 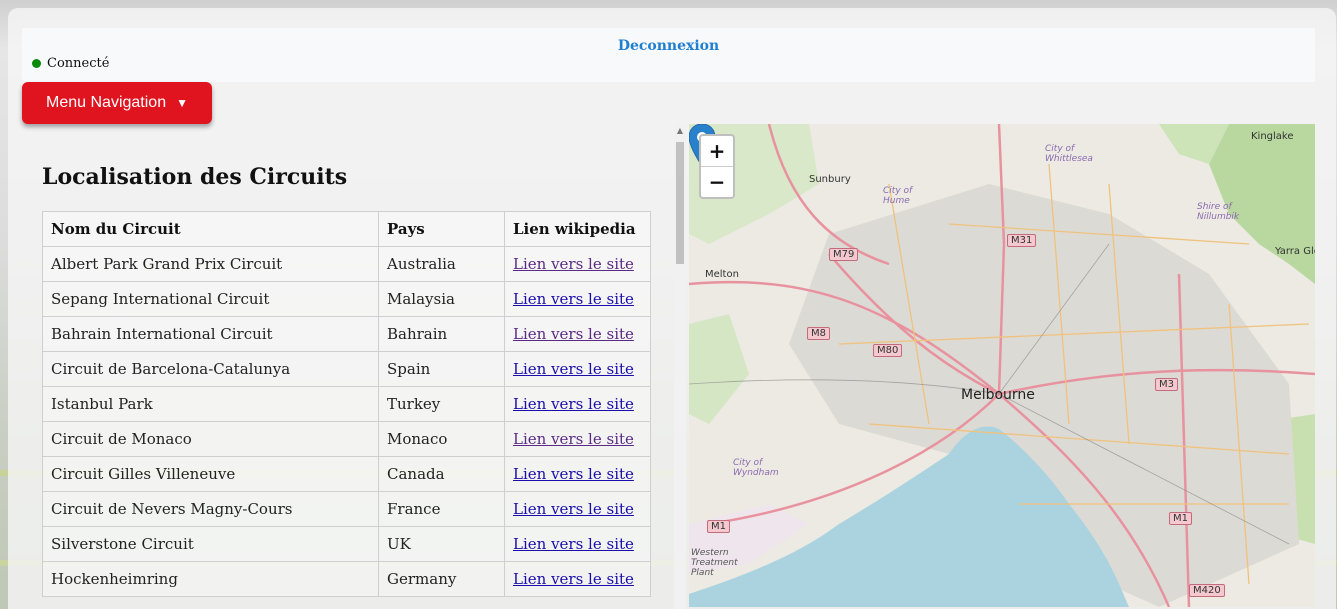 What do you see at coordinates (830, 179) in the screenshot?
I see `map-label-sunbury: Sunbury` at bounding box center [830, 179].